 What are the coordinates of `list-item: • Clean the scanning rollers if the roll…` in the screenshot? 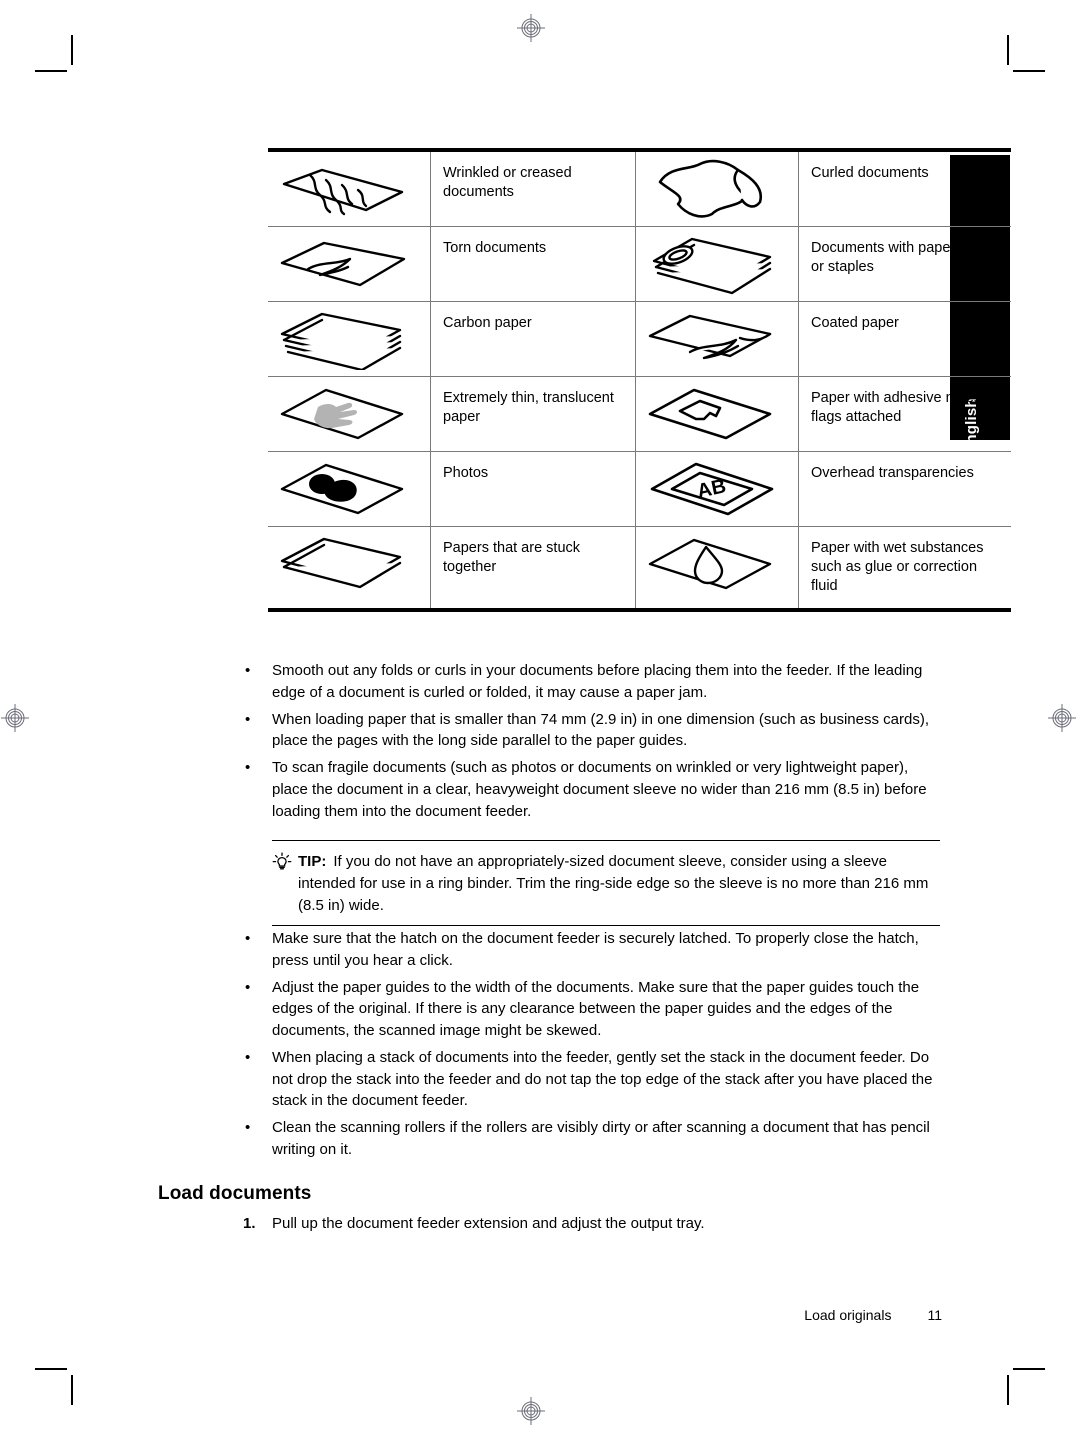 It's located at (595, 1139).